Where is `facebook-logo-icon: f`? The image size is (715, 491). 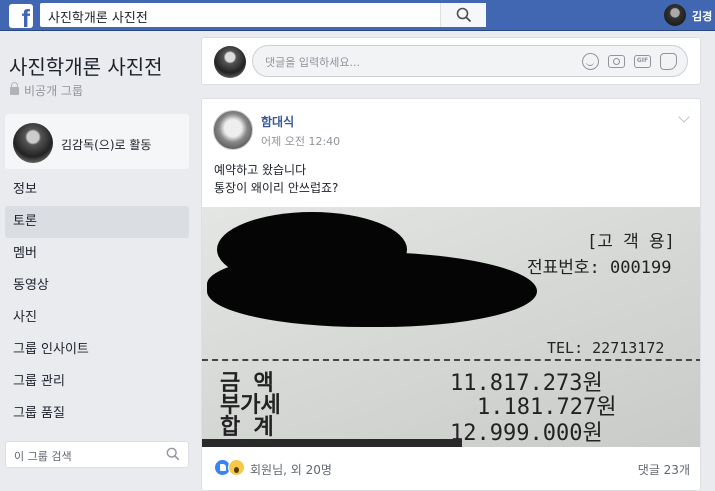 facebook-logo-icon: f is located at coordinates (21, 16).